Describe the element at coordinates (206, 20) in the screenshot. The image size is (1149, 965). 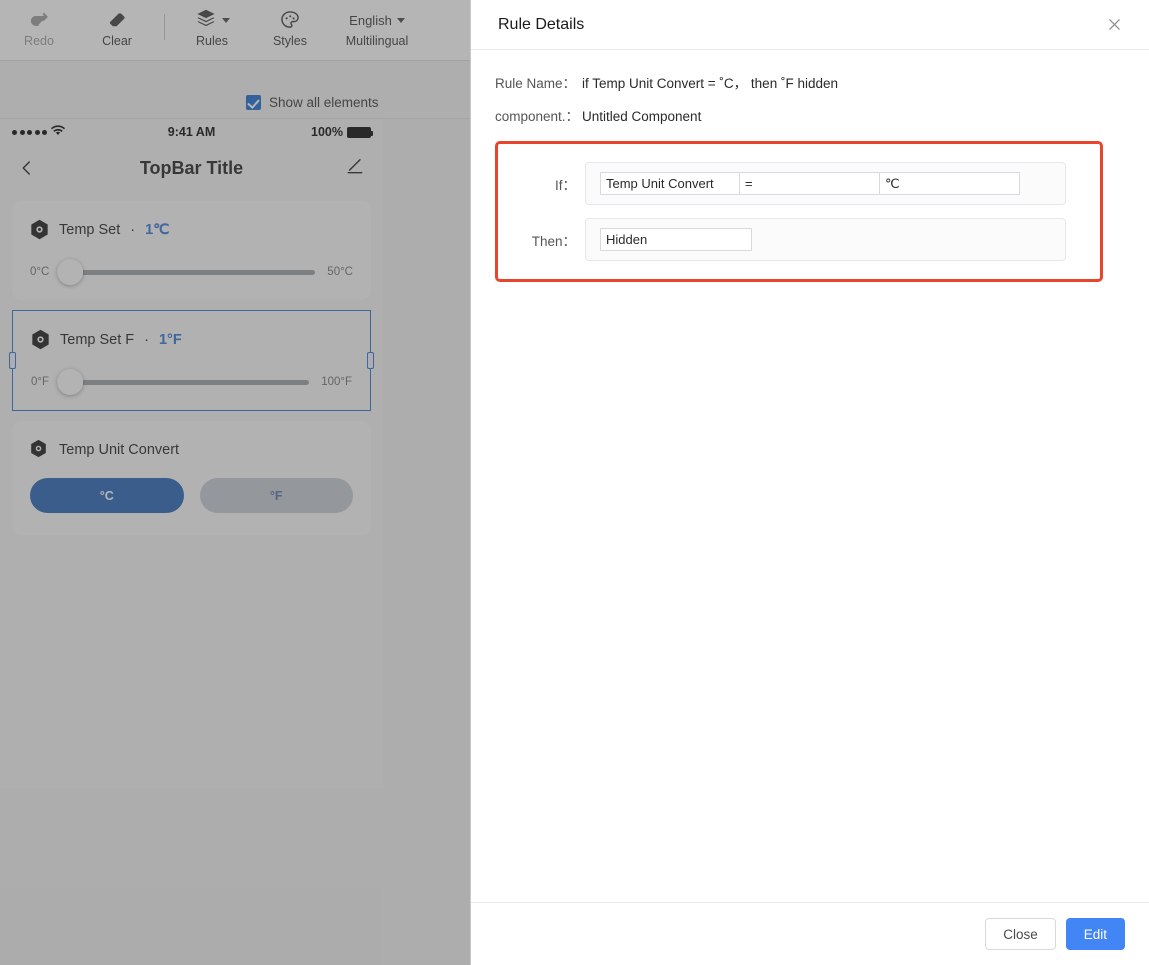
I see `layers-icon` at that location.